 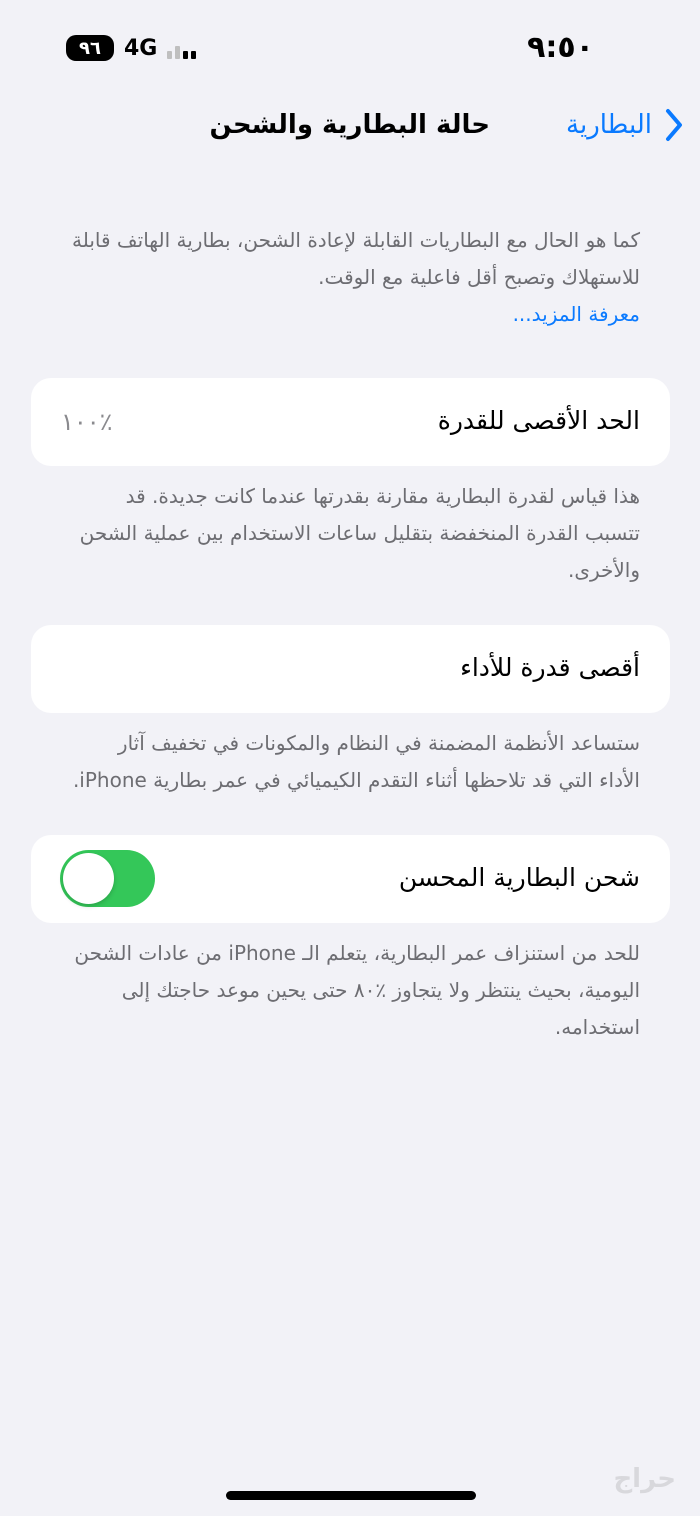 I want to click on chevron-back-icon, so click(x=674, y=125).